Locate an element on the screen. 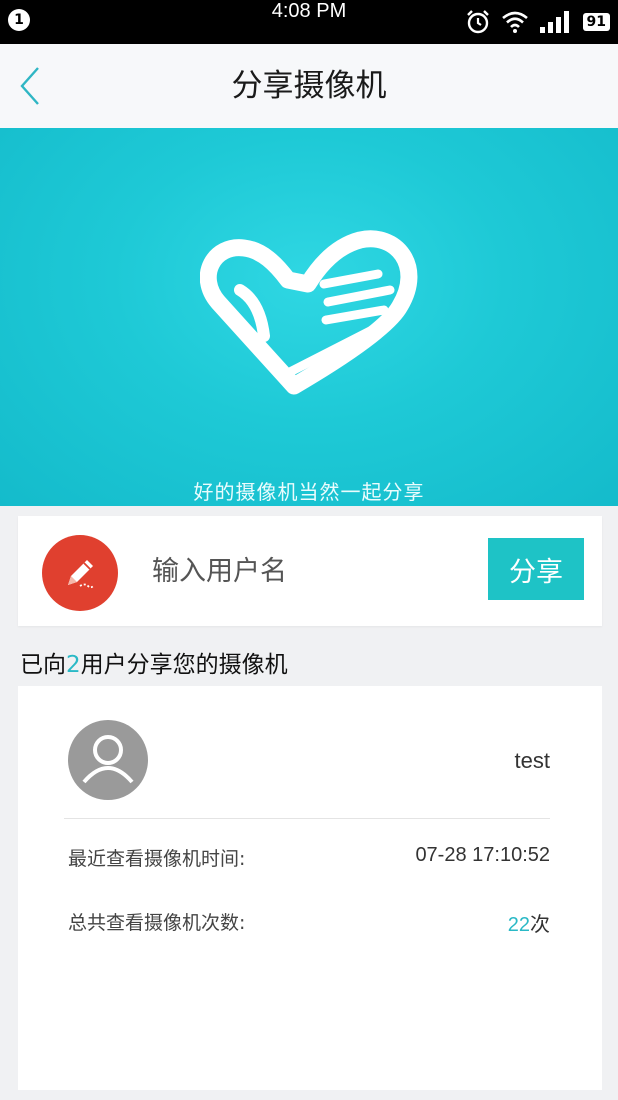 Image resolution: width=618 pixels, height=1100 pixels. total-views-label: 总共查看摄像机次数: is located at coordinates (157, 923).